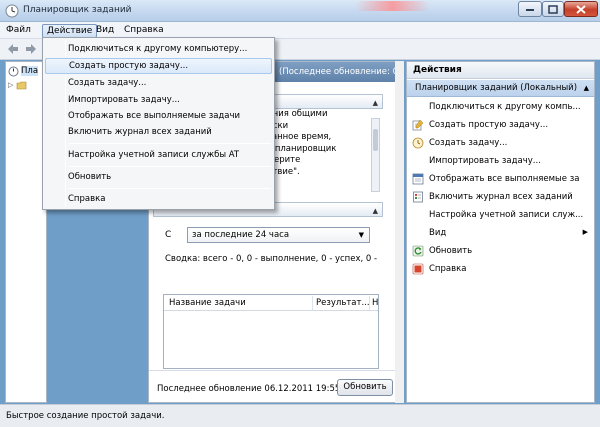  Describe the element at coordinates (168, 235) in the screenshot. I see `status-label: С` at that location.